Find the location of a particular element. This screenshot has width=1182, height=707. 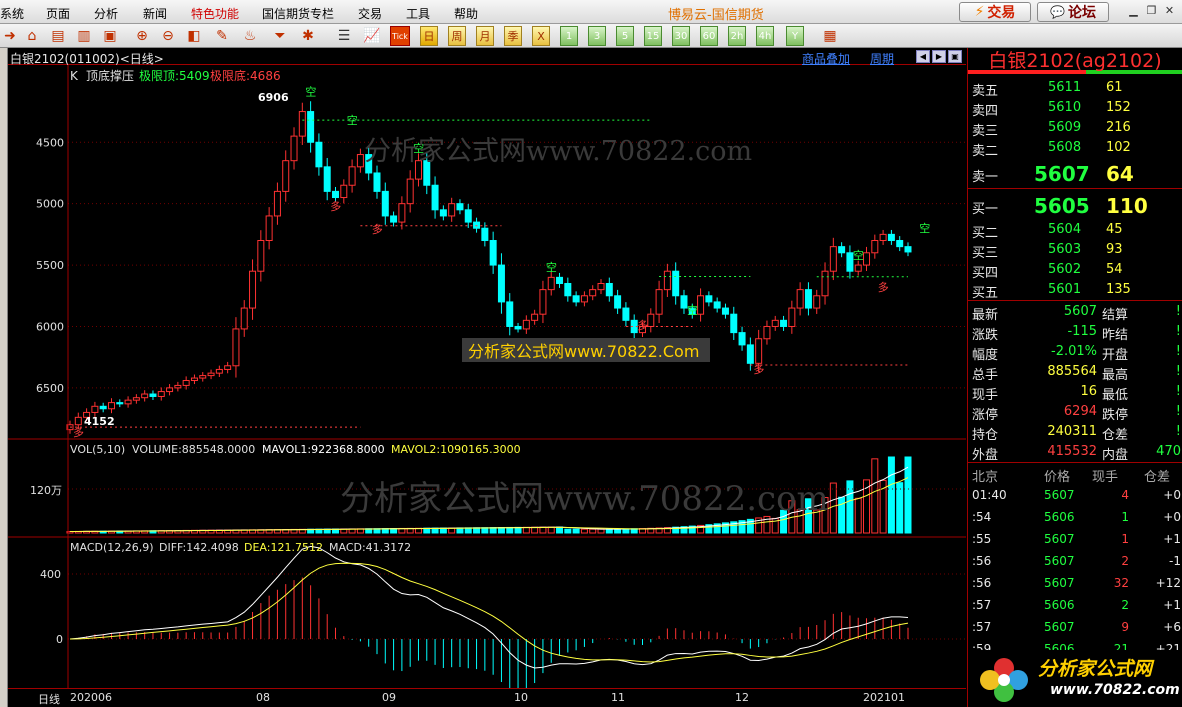

menu-tools: 工具 is located at coordinates (418, 13).